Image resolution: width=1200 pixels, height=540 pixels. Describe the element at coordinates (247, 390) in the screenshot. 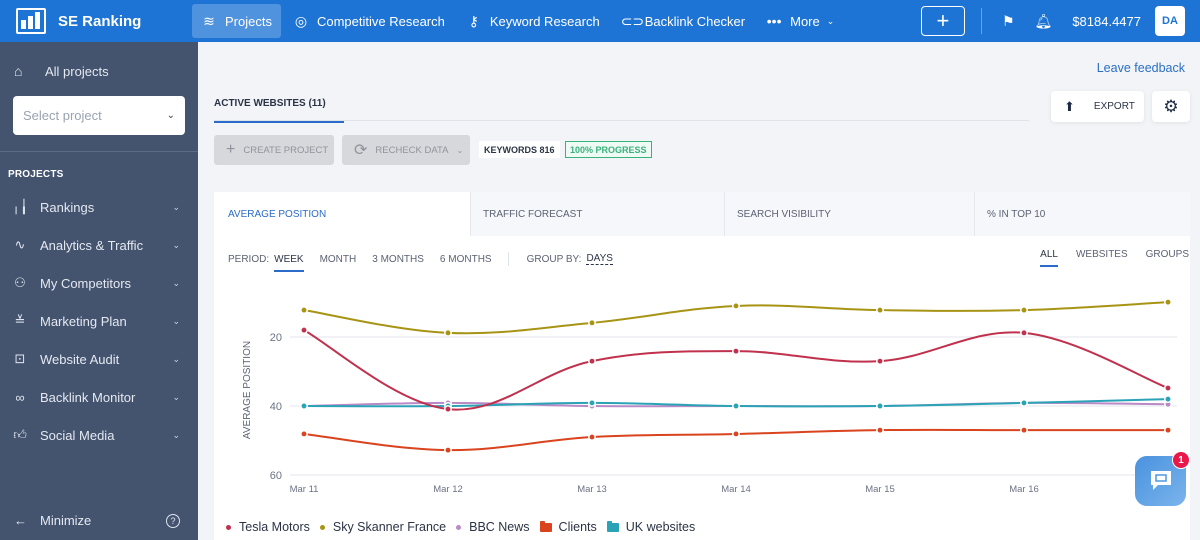

I see `y-axis-label: AVERAGE POSITION` at that location.